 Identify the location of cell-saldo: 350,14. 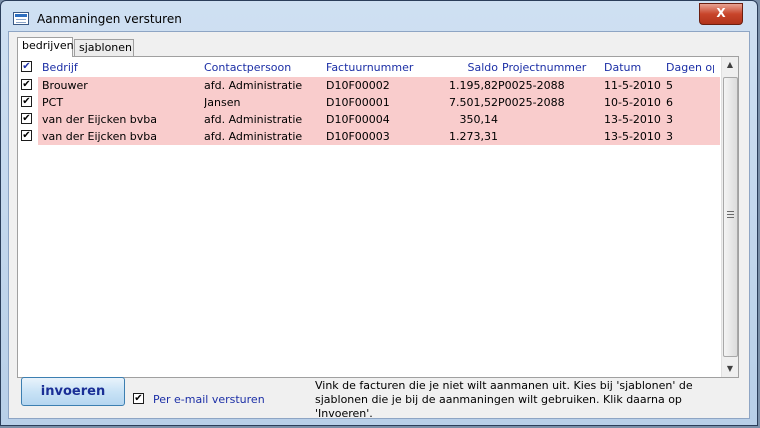
(479, 119).